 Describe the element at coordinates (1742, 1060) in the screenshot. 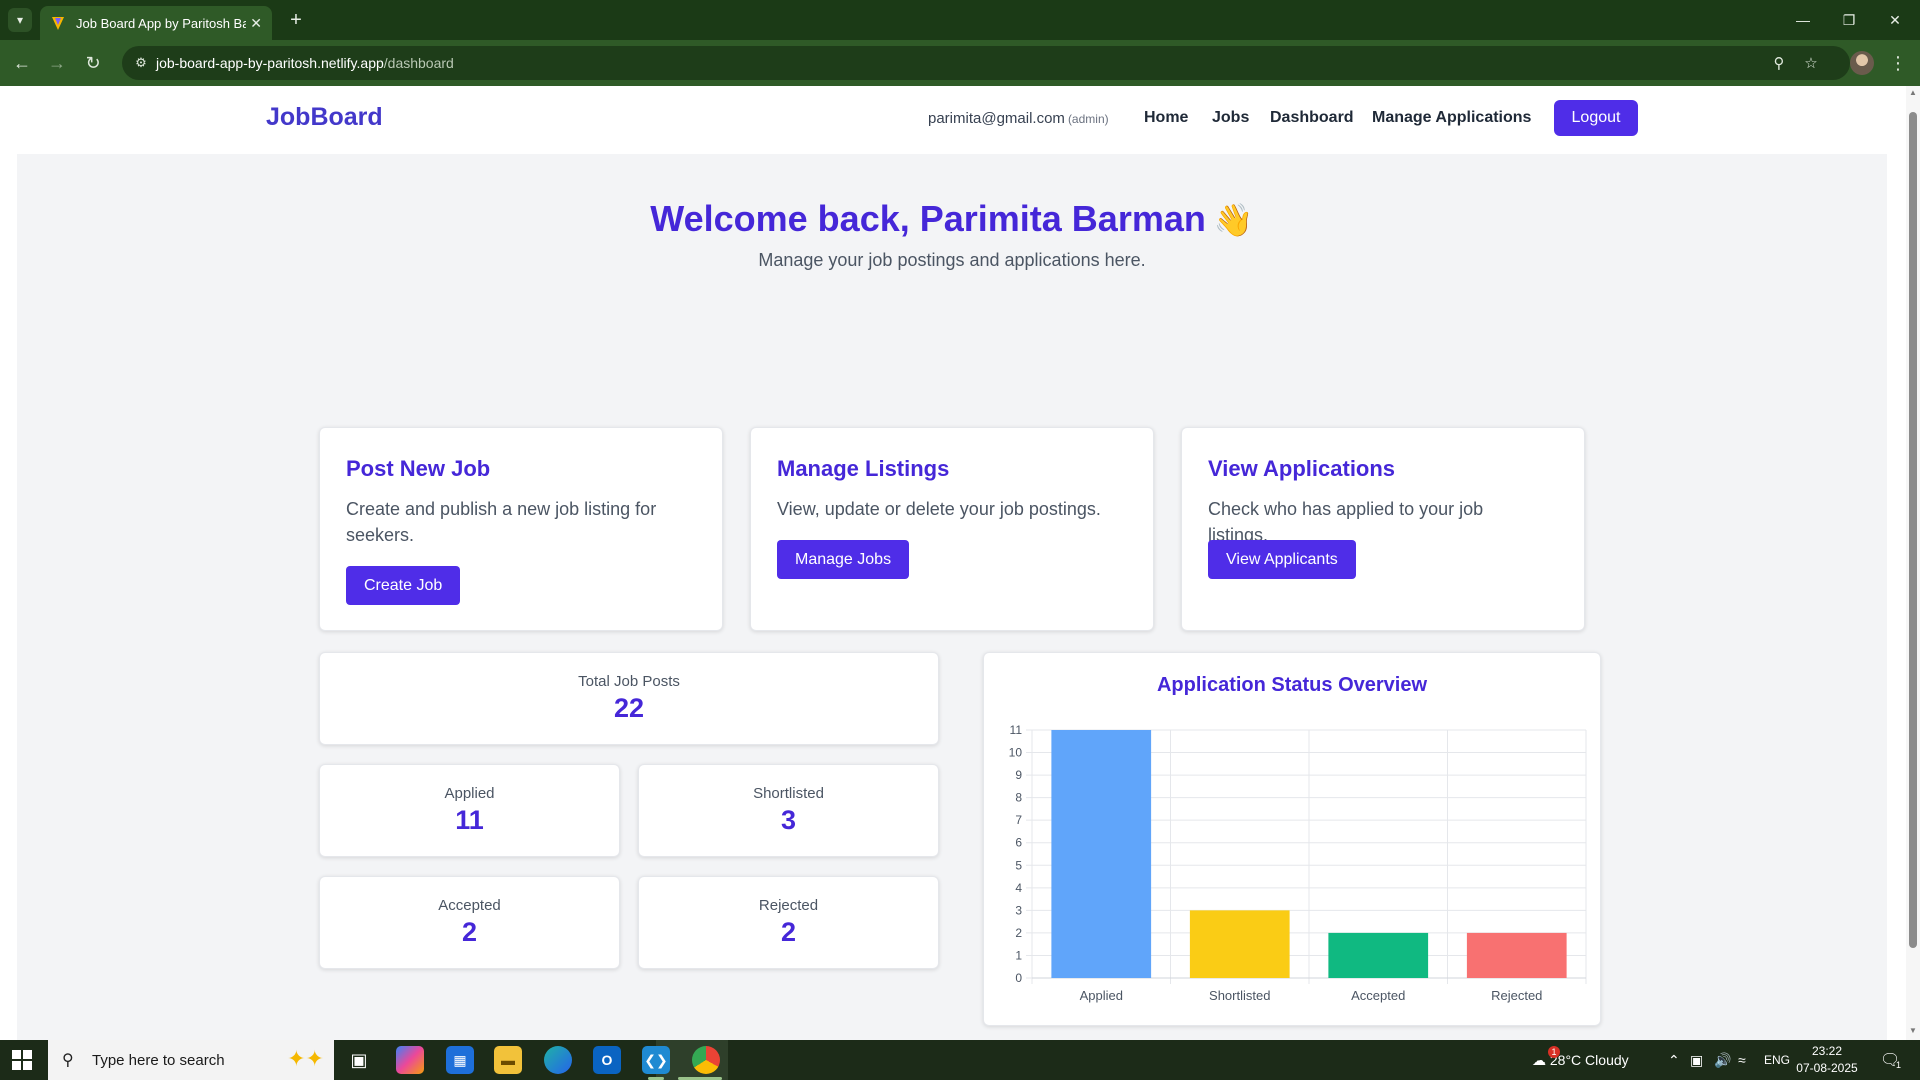

I see `wifi-icon: ≈` at that location.